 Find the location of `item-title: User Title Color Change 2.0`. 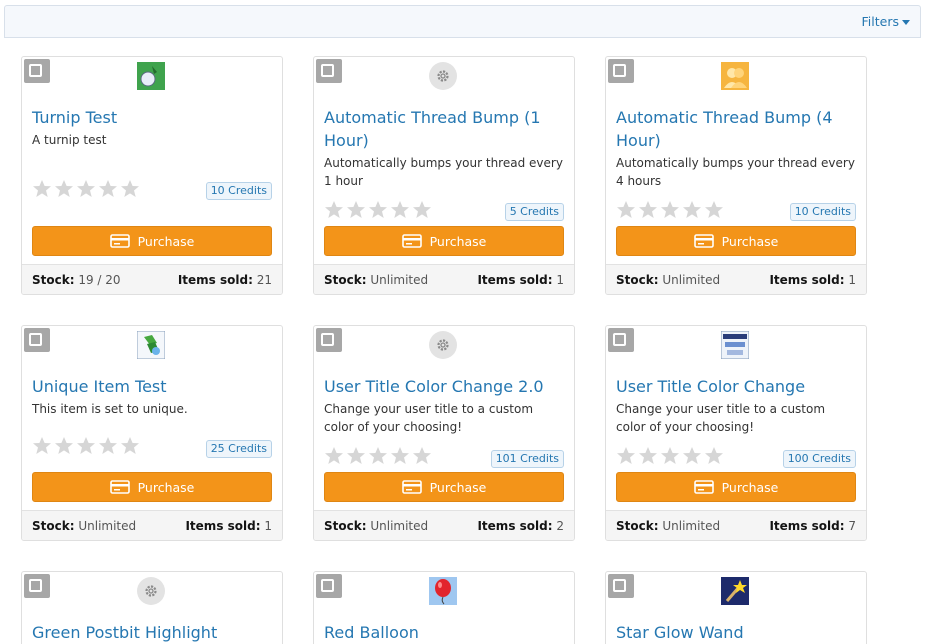

item-title: User Title Color Change 2.0 is located at coordinates (444, 386).